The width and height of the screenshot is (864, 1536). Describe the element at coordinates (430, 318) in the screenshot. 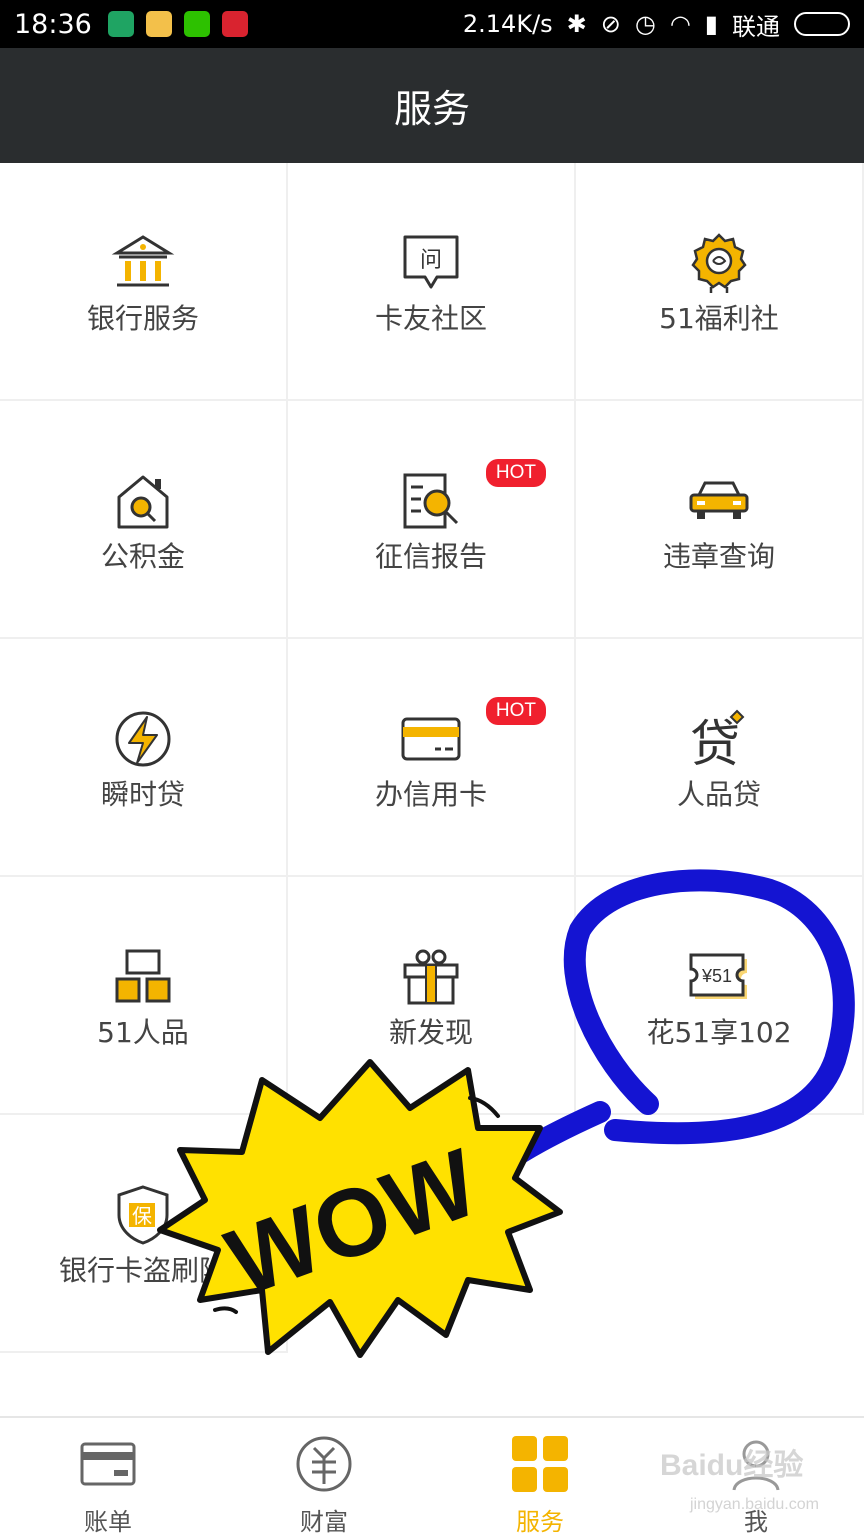

I see `service-label: 卡友社区` at that location.